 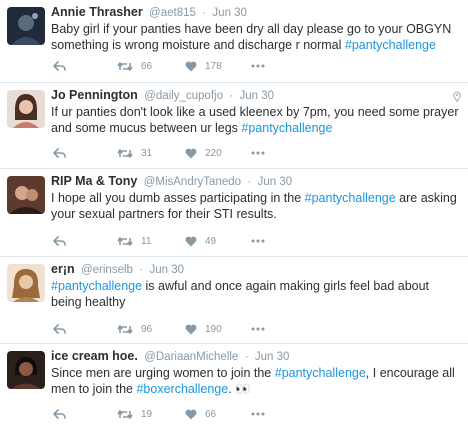 What do you see at coordinates (134, 414) in the screenshot?
I see `retweet-button: 19` at bounding box center [134, 414].